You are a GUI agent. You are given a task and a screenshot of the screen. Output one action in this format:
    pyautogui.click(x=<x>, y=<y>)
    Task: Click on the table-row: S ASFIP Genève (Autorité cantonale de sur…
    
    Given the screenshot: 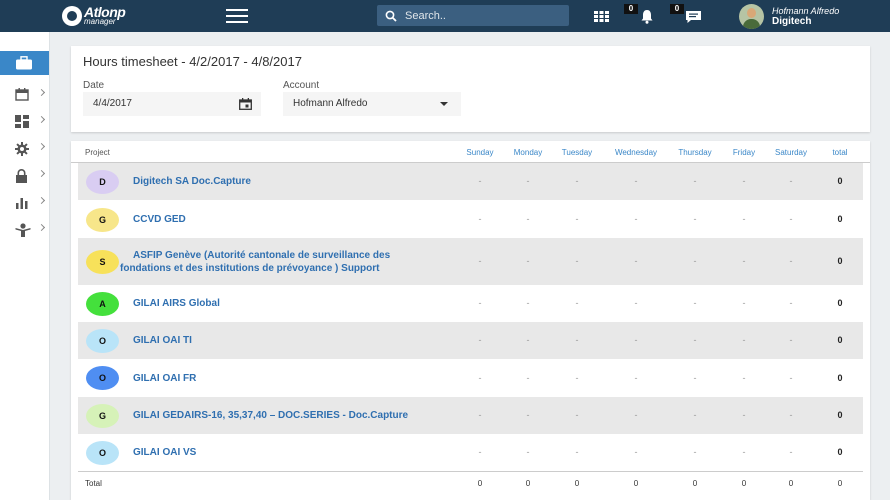 What is the action you would take?
    pyautogui.click(x=470, y=261)
    